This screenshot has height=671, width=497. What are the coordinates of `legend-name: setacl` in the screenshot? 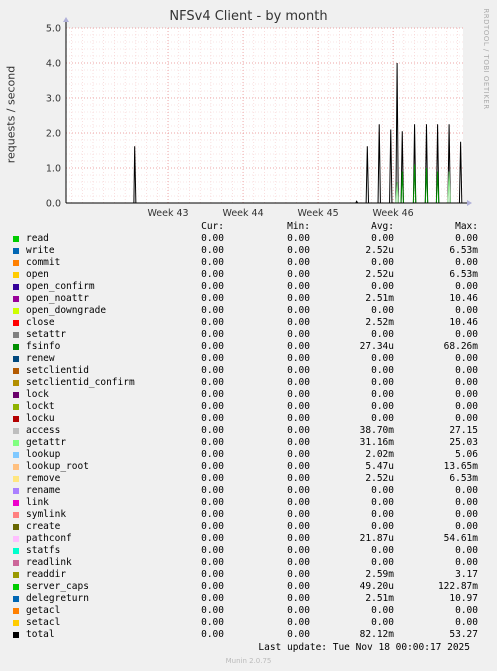 It's located at (43, 622).